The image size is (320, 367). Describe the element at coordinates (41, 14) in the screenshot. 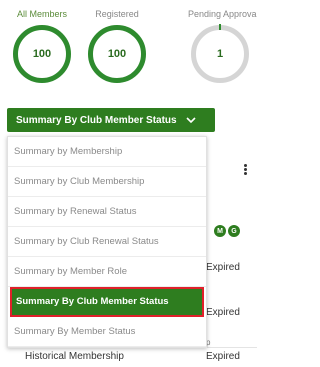

I see `stat-label: All Members` at that location.